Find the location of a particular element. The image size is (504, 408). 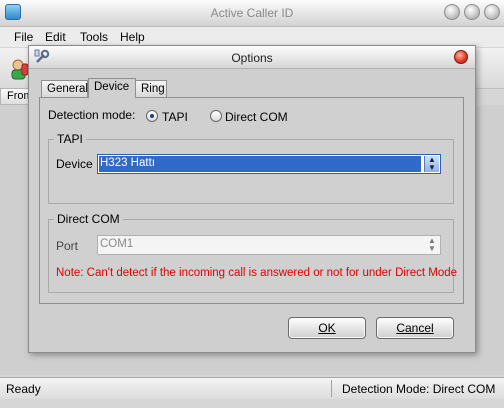

tab-device: Device is located at coordinates (112, 88).